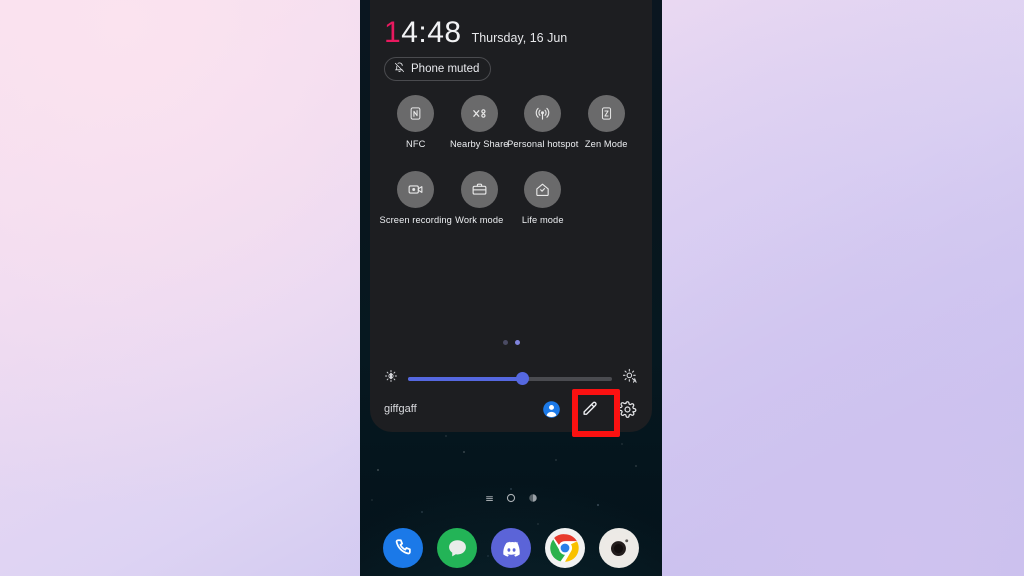  I want to click on recents-icon, so click(489, 499).